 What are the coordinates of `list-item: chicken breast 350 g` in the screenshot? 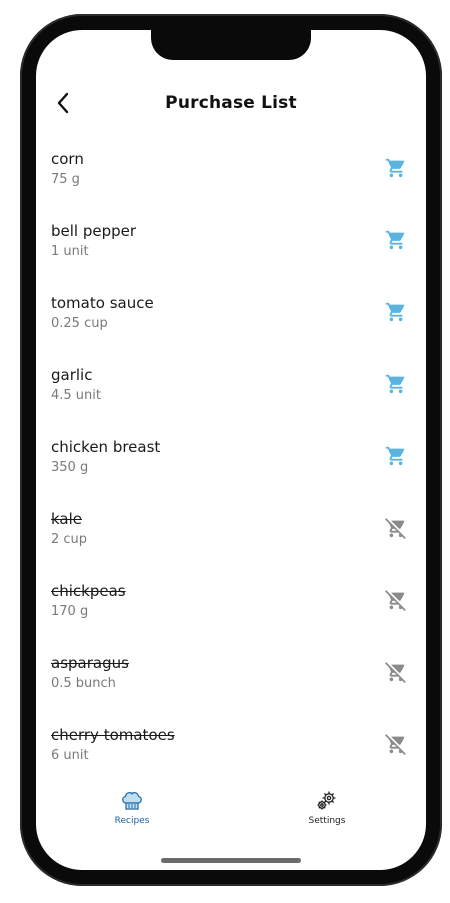 It's located at (231, 472).